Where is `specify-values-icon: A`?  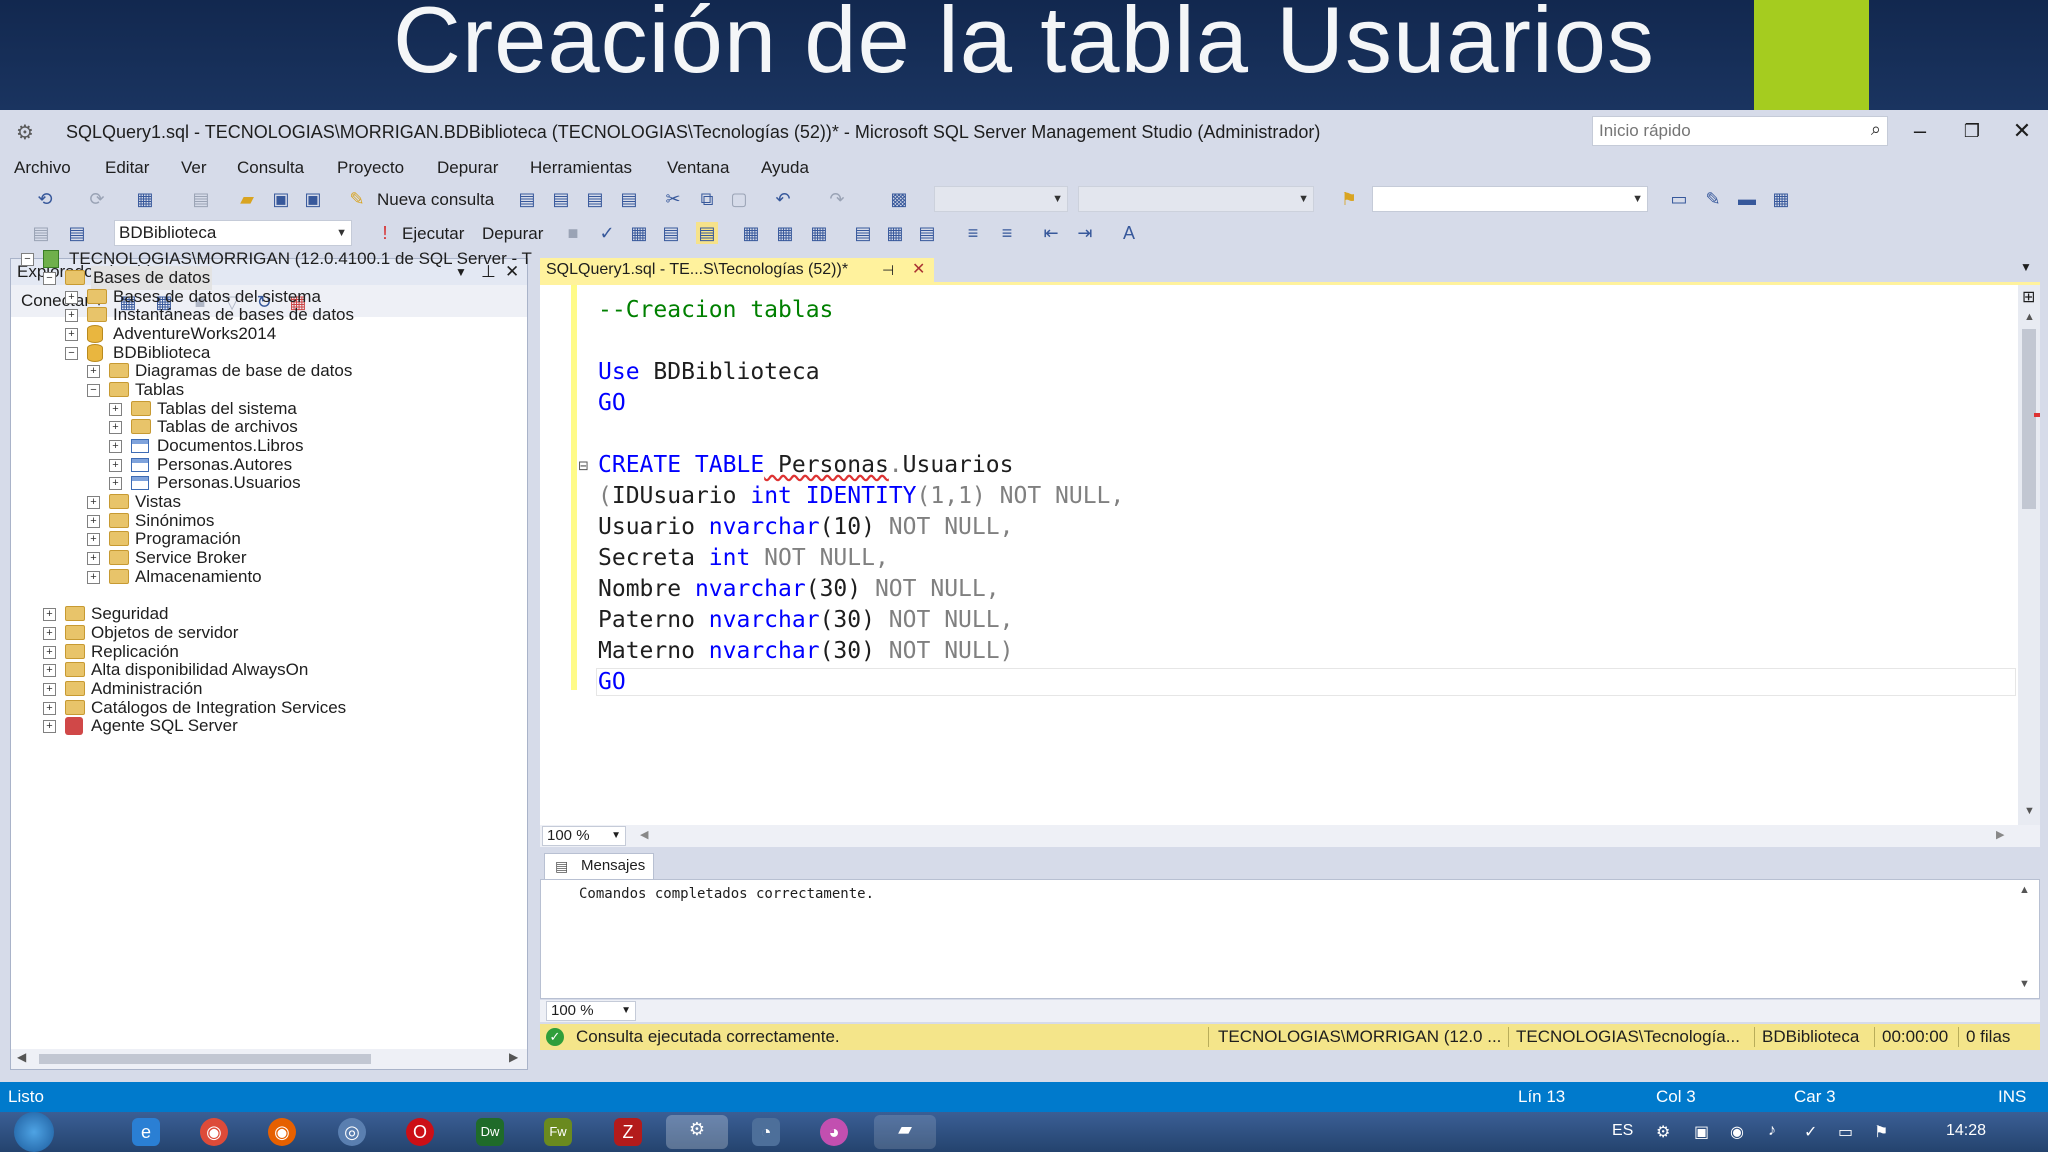 specify-values-icon: A is located at coordinates (1129, 233).